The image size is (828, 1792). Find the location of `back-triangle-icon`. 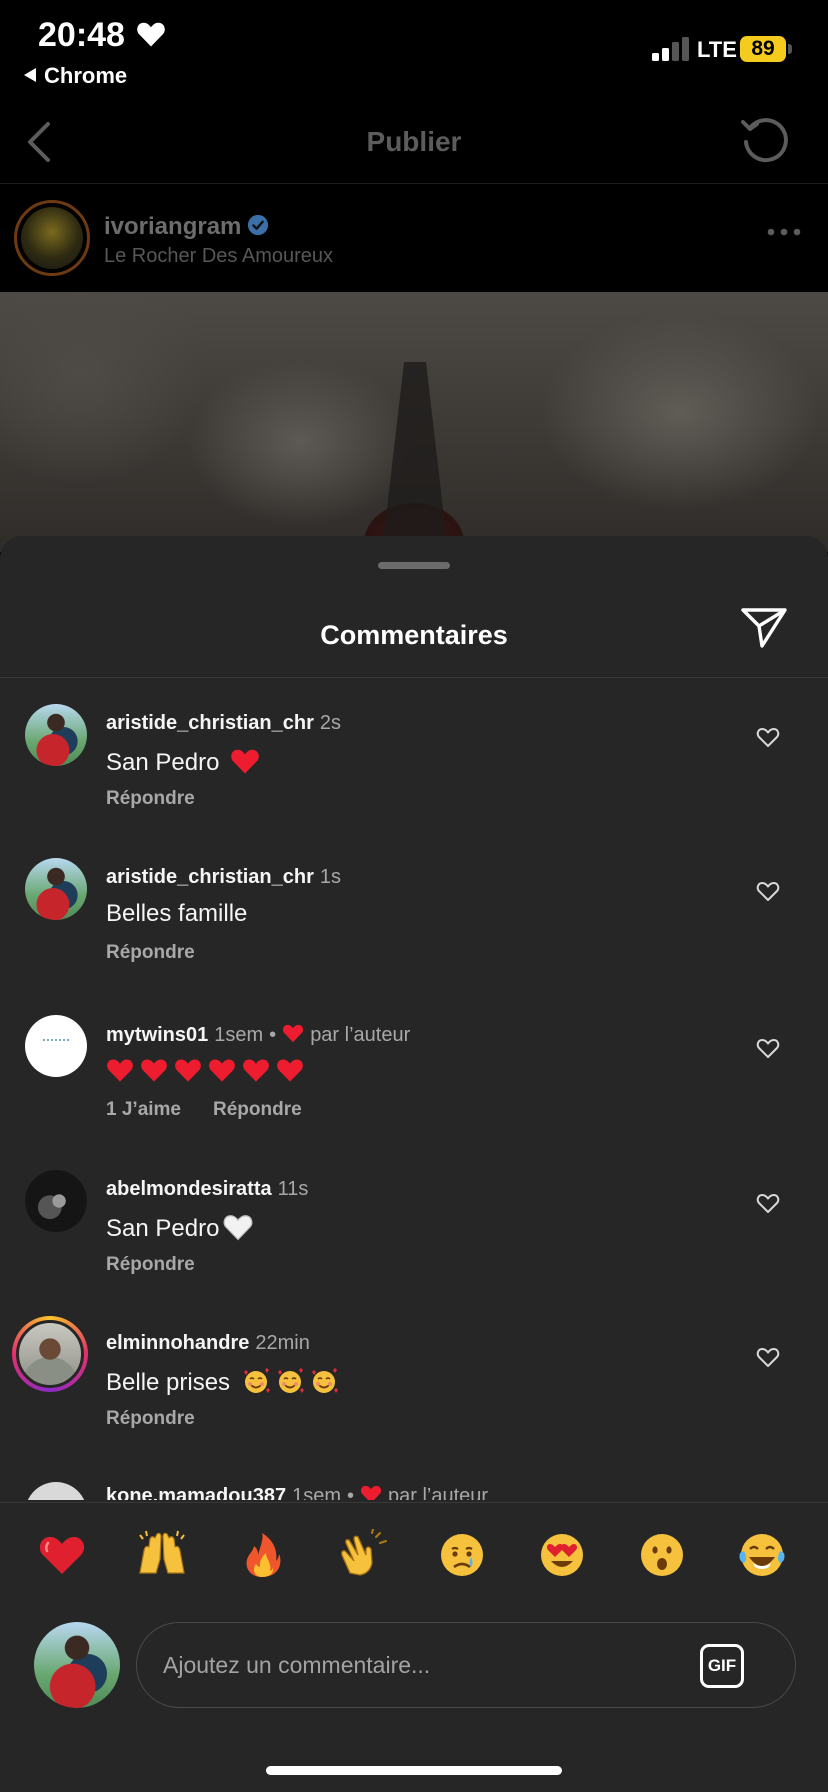

back-triangle-icon is located at coordinates (30, 75).